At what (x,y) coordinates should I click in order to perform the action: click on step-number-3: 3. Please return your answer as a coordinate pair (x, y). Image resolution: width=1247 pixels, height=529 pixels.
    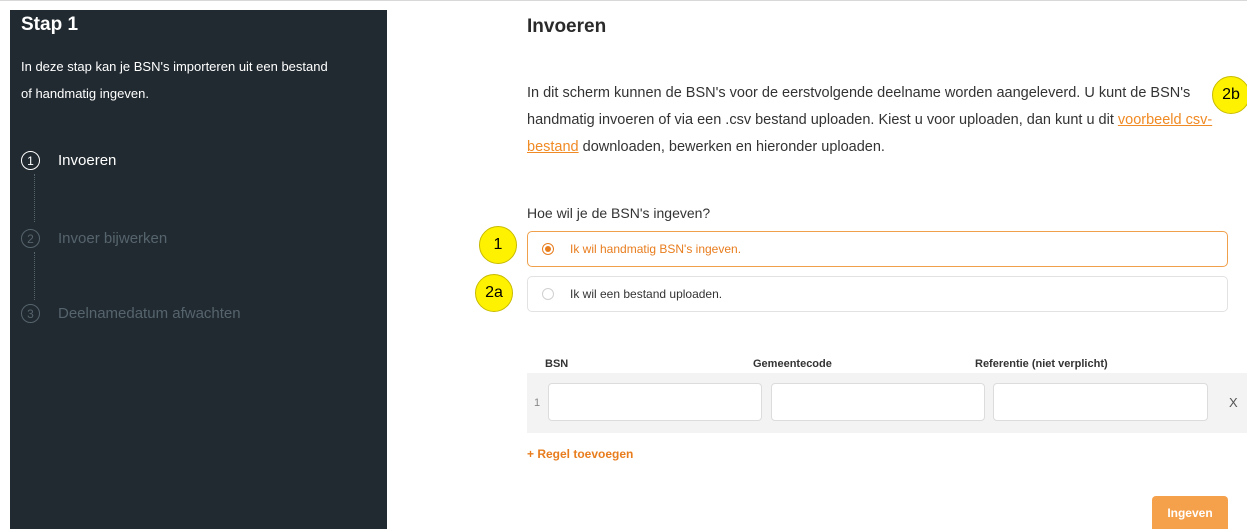
    Looking at the image, I should click on (30, 313).